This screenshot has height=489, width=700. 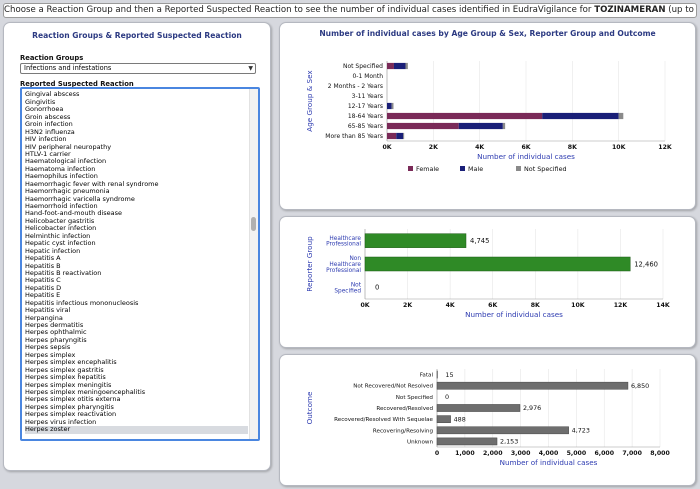 I want to click on category-label: 0-1 Month, so click(x=367, y=76).